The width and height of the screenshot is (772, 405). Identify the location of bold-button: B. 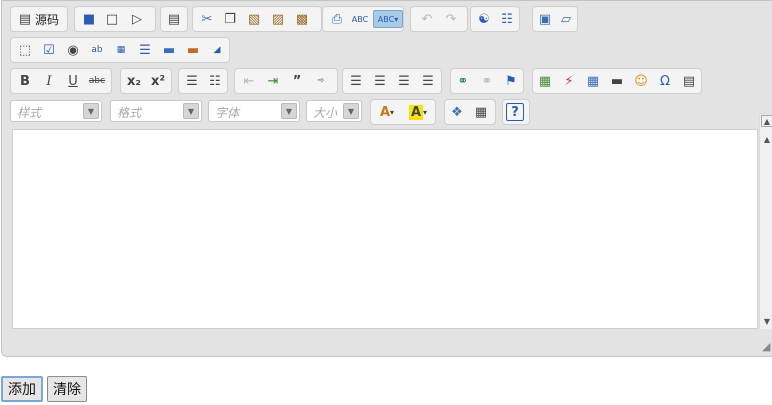
(25, 81).